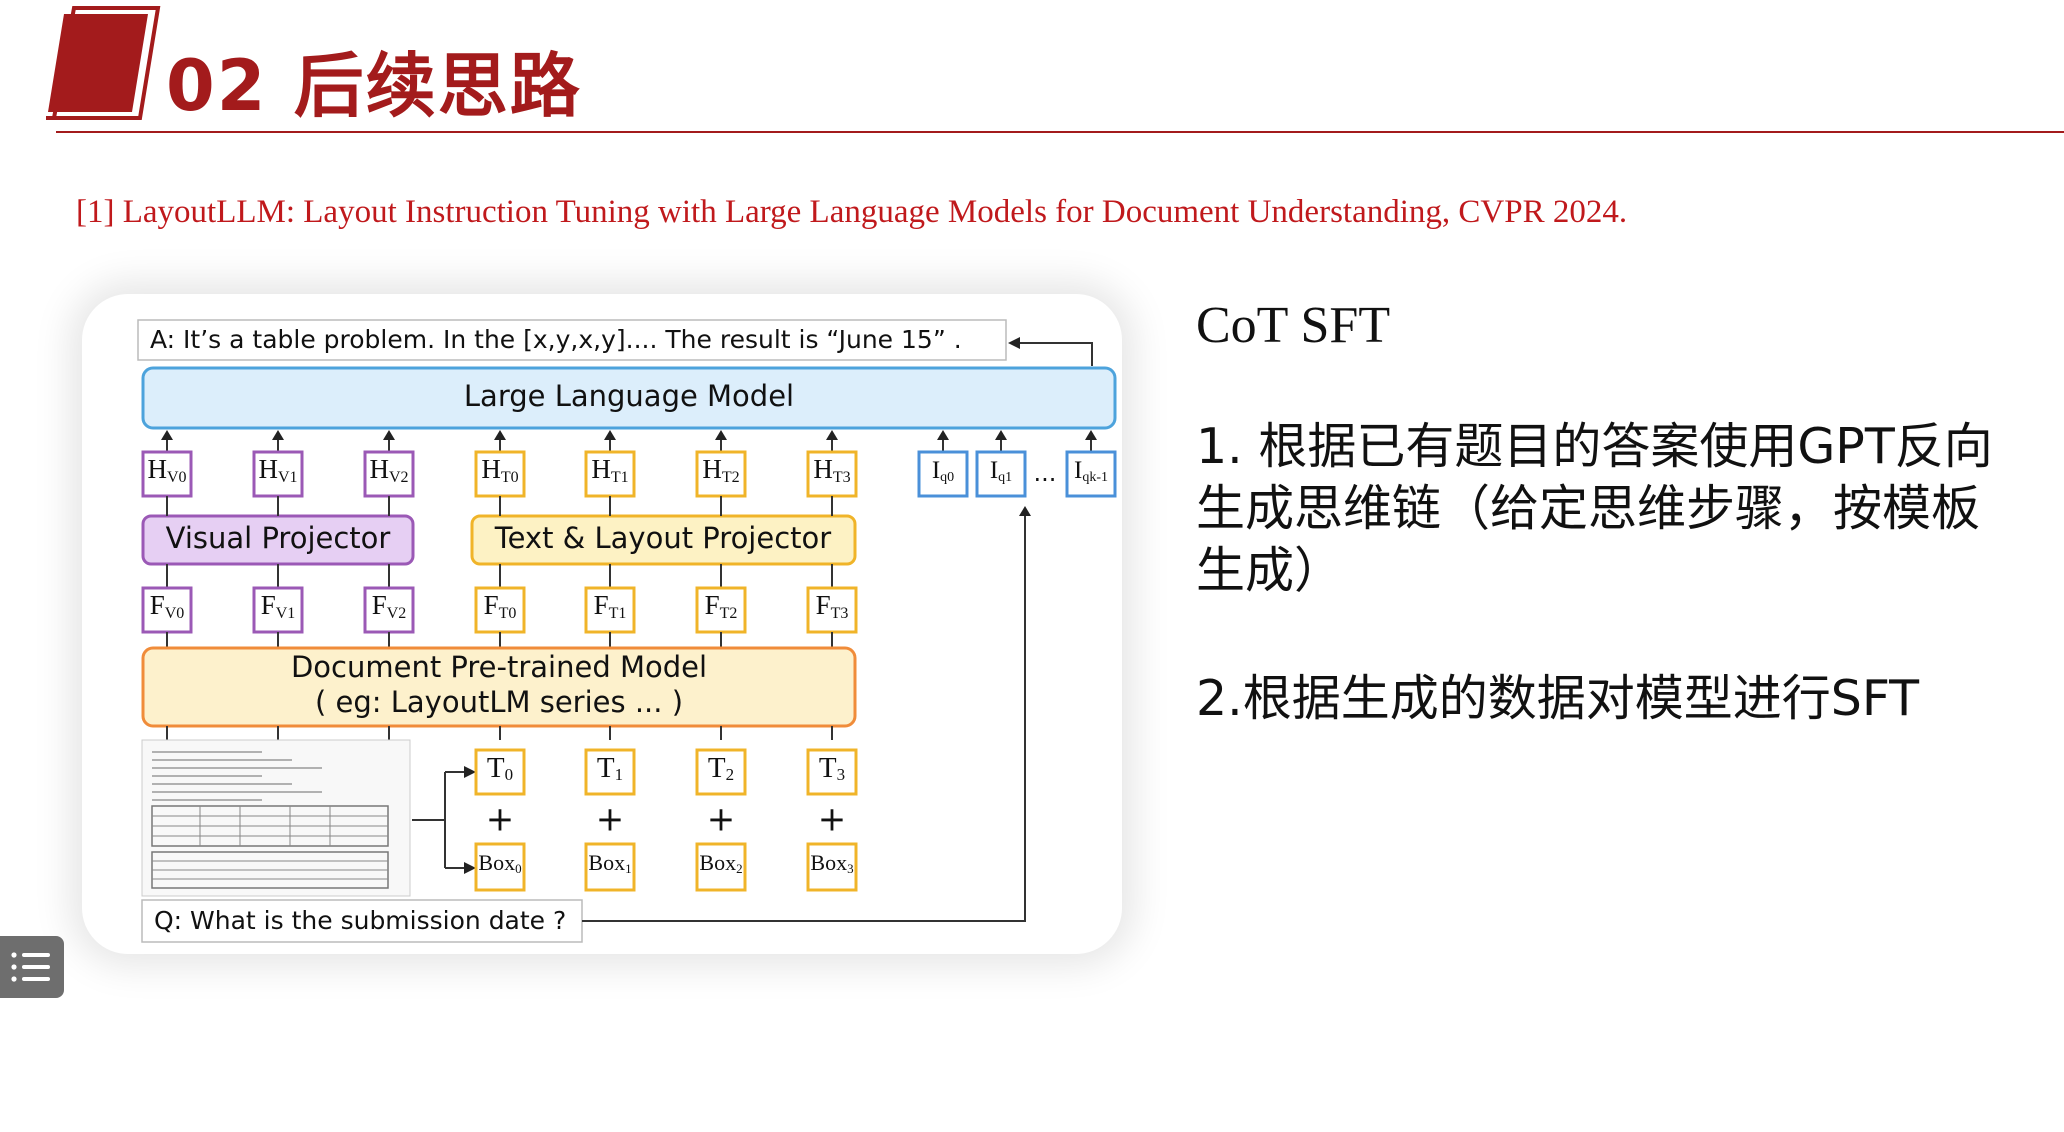 The height and width of the screenshot is (1132, 2064). Describe the element at coordinates (1014, 343) in the screenshot. I see `feedback-arrow-head` at that location.